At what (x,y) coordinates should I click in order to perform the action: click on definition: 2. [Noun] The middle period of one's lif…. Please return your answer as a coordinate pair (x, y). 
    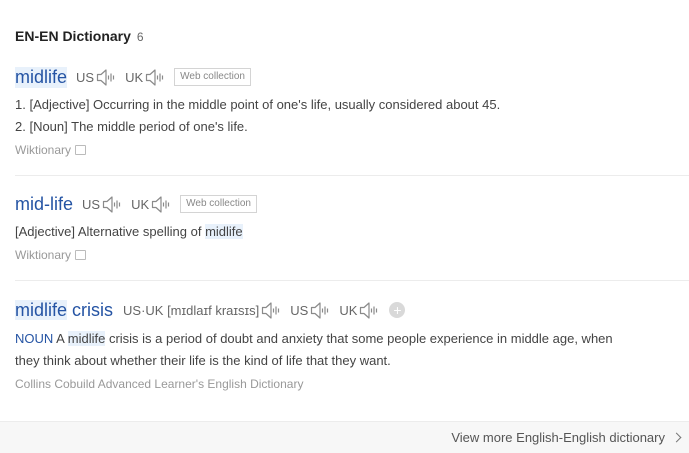
    Looking at the image, I should click on (131, 126).